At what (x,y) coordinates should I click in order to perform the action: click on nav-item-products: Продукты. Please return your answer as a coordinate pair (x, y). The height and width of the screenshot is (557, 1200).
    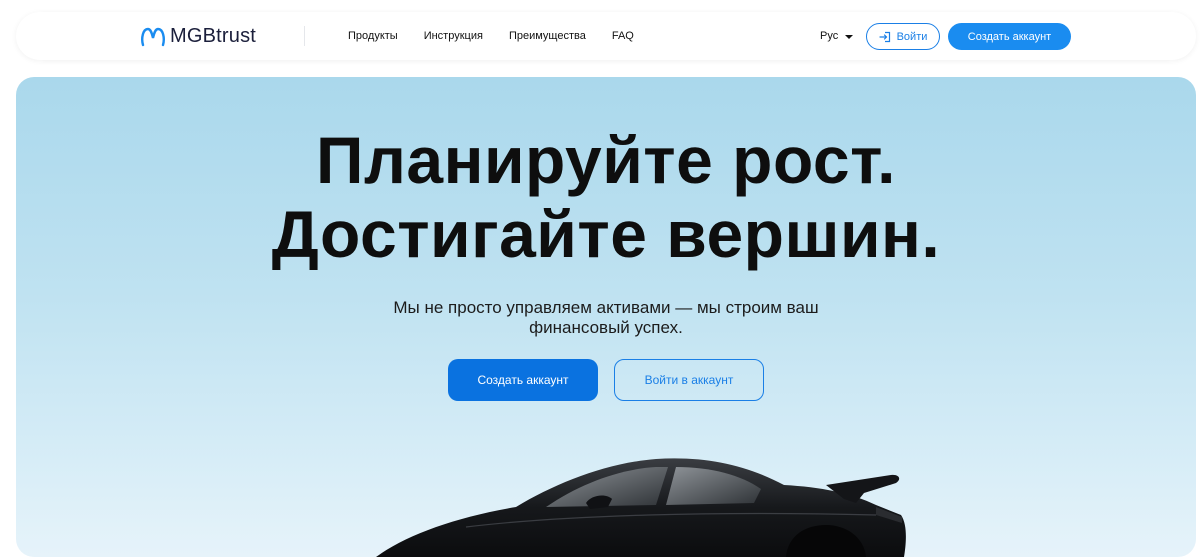
    Looking at the image, I should click on (373, 36).